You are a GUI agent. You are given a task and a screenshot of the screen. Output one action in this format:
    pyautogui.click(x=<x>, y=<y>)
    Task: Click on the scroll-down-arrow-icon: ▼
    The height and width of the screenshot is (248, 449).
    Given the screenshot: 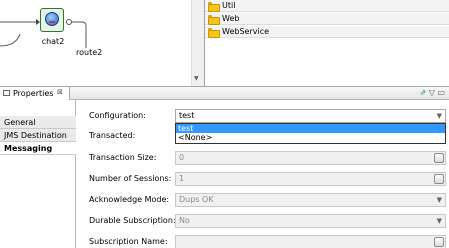 What is the action you would take?
    pyautogui.click(x=196, y=78)
    